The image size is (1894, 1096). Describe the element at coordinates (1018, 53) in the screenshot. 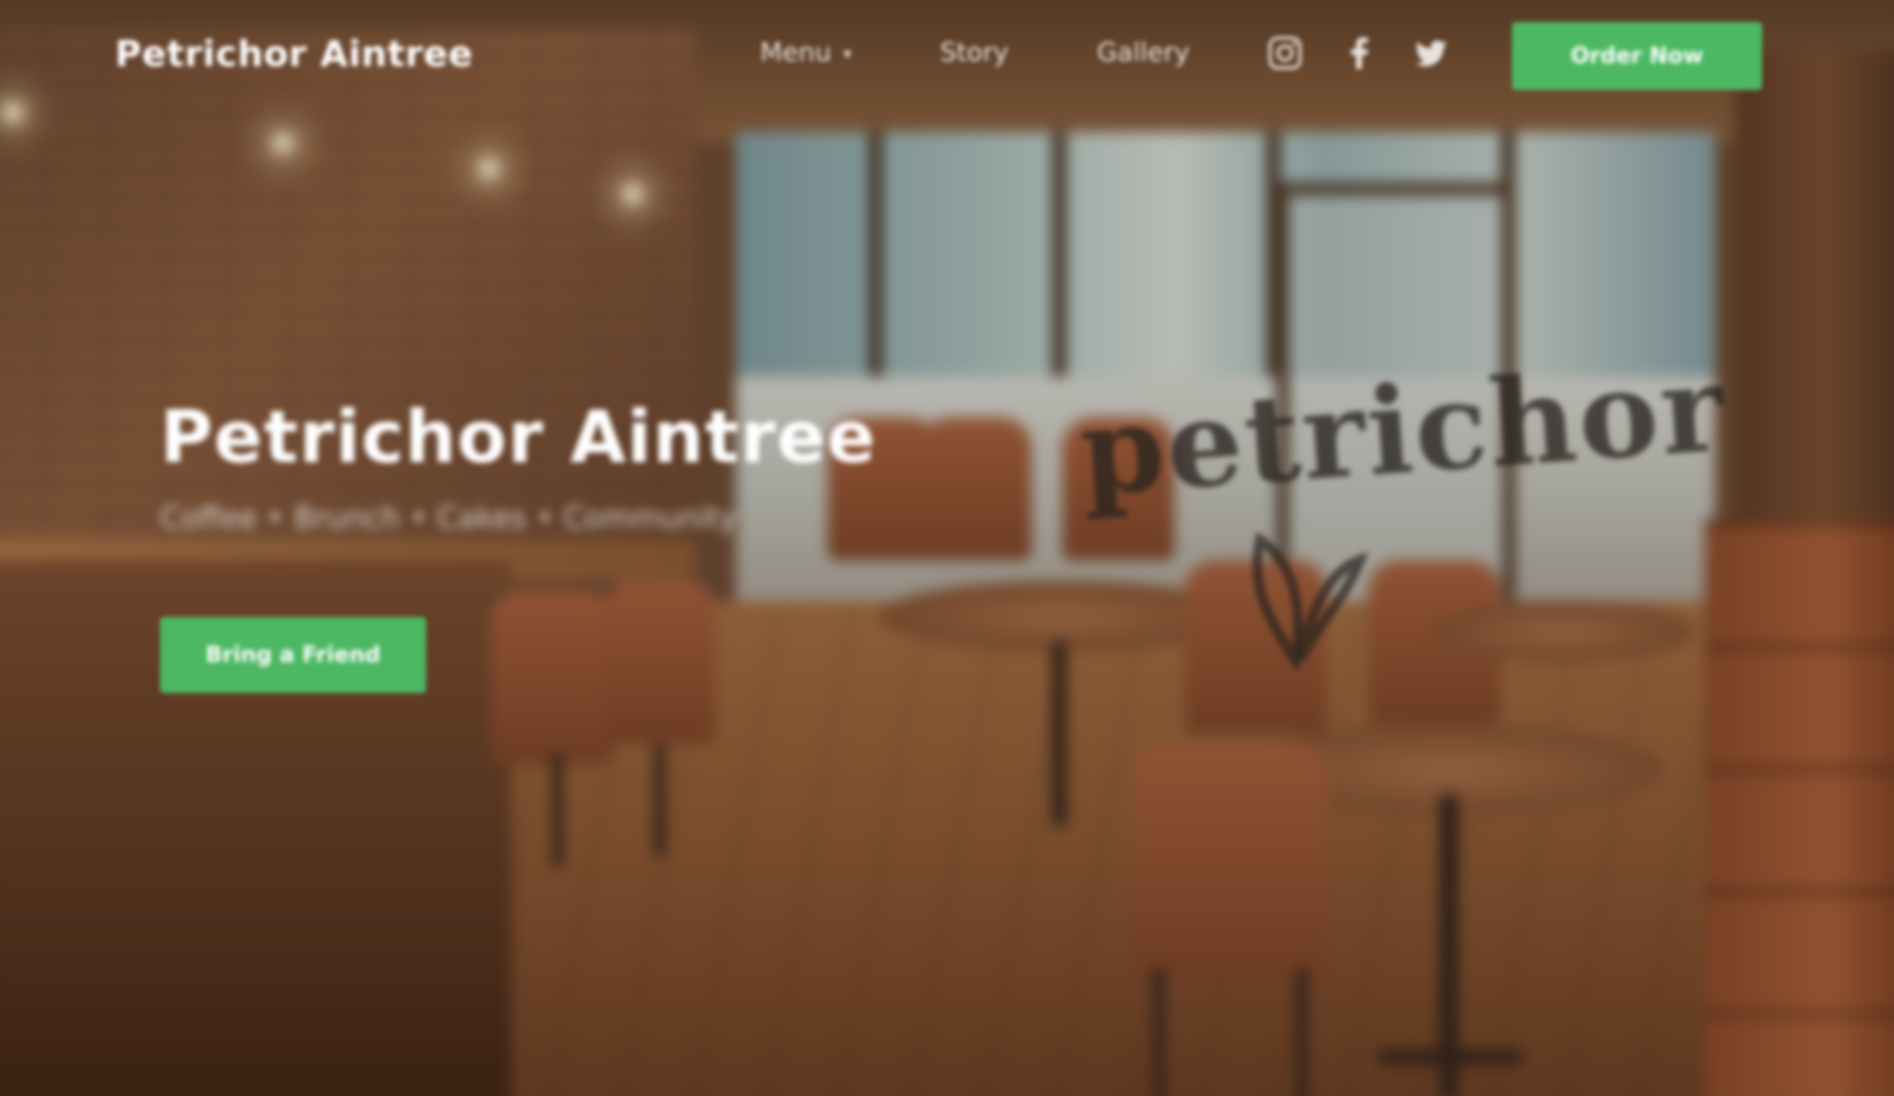

I see `nav-link-story: Story` at that location.